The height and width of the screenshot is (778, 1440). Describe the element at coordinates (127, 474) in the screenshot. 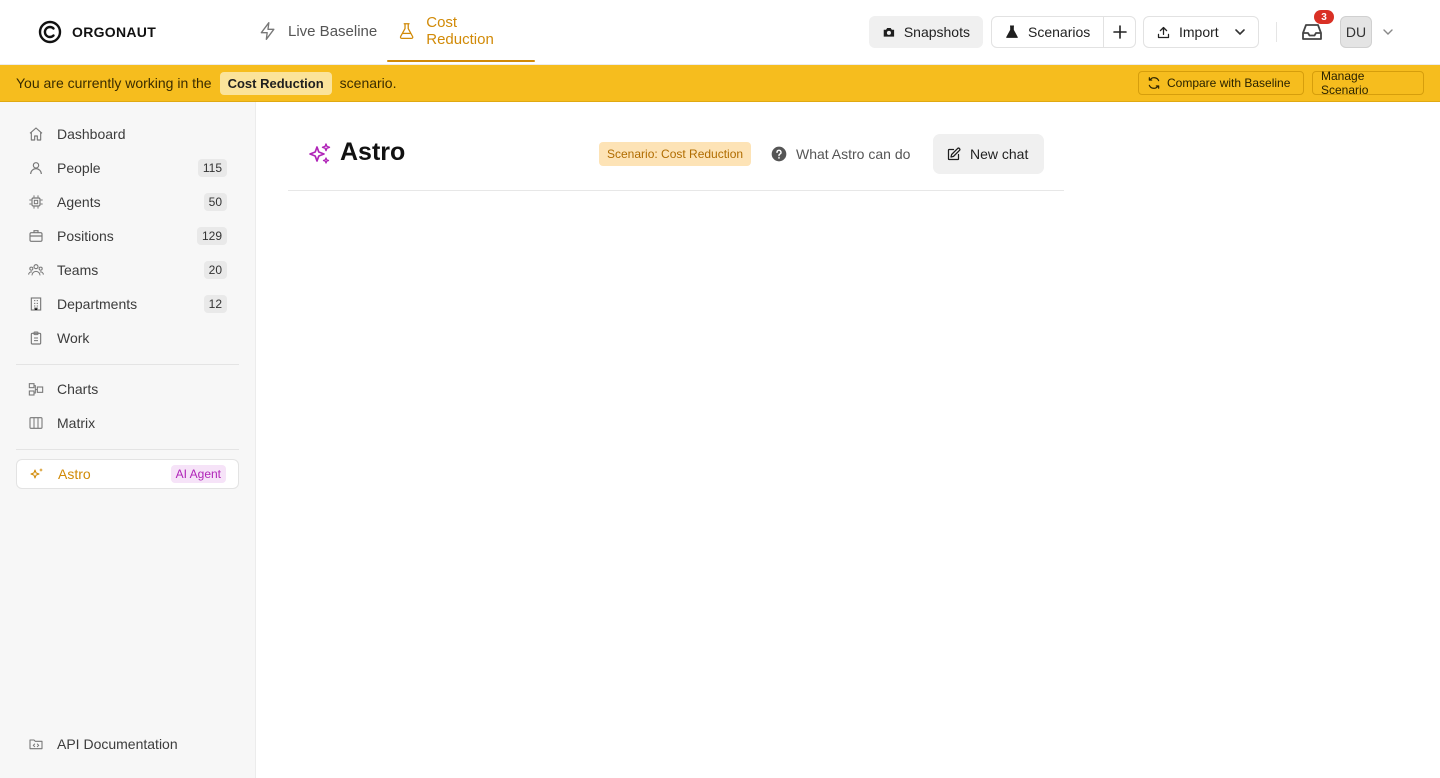

I see `sidebar-item-astro: Astro AI Agent` at that location.